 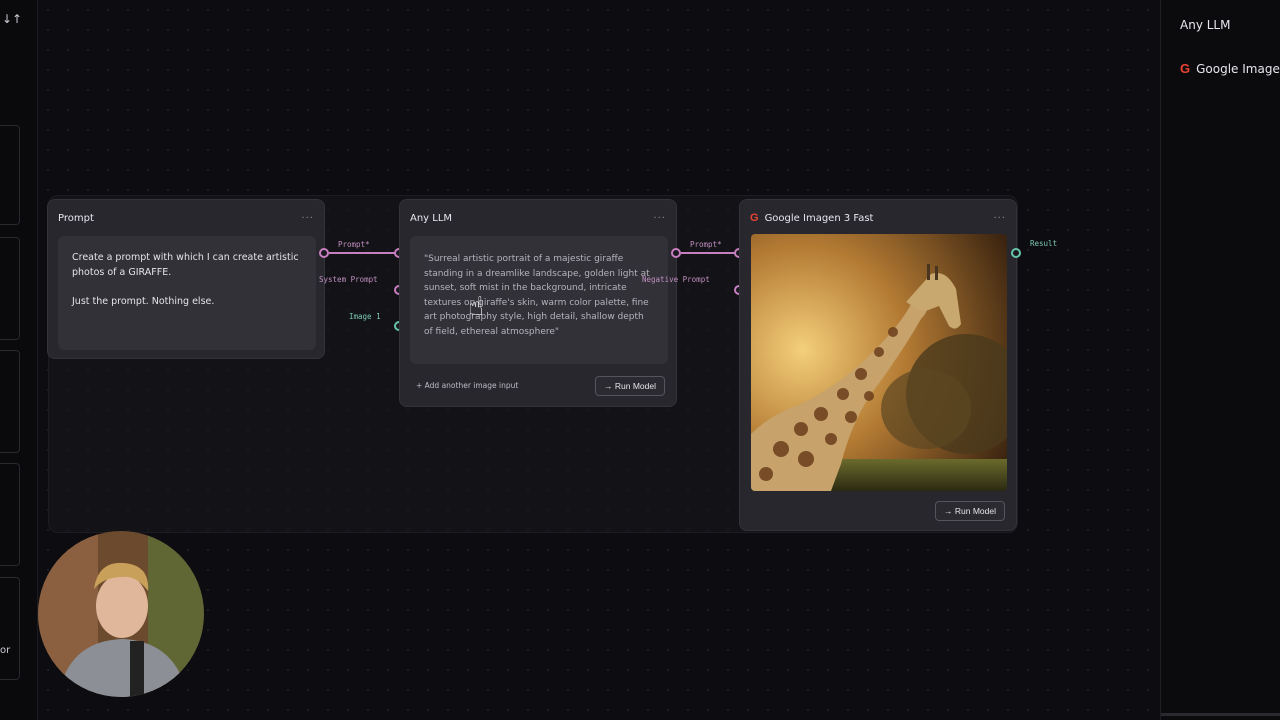 What do you see at coordinates (324, 253) in the screenshot?
I see `prompt-output-port` at bounding box center [324, 253].